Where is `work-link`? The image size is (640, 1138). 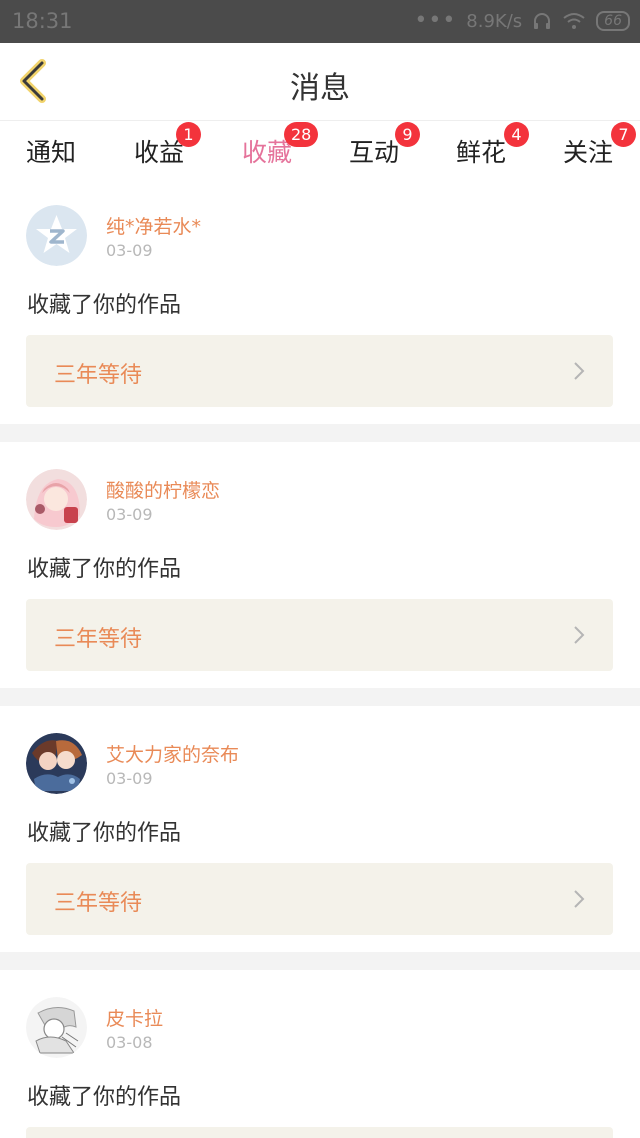 work-link is located at coordinates (319, 1132).